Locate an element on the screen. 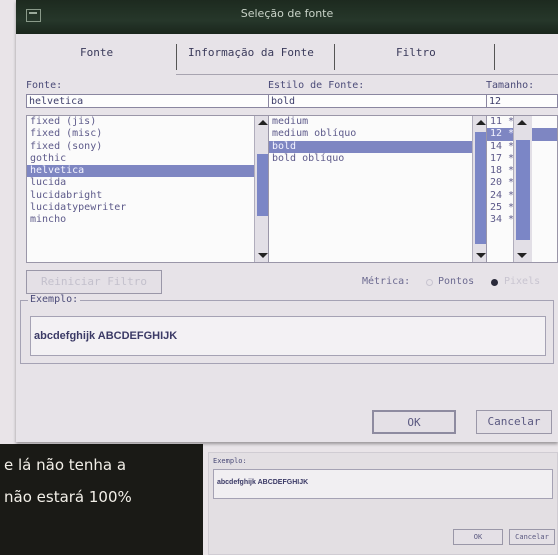  ok-button: OK is located at coordinates (414, 422).